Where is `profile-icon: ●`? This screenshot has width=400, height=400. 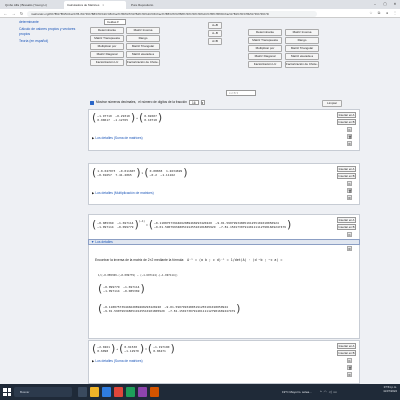
profile-icon: ● is located at coordinates (387, 13).